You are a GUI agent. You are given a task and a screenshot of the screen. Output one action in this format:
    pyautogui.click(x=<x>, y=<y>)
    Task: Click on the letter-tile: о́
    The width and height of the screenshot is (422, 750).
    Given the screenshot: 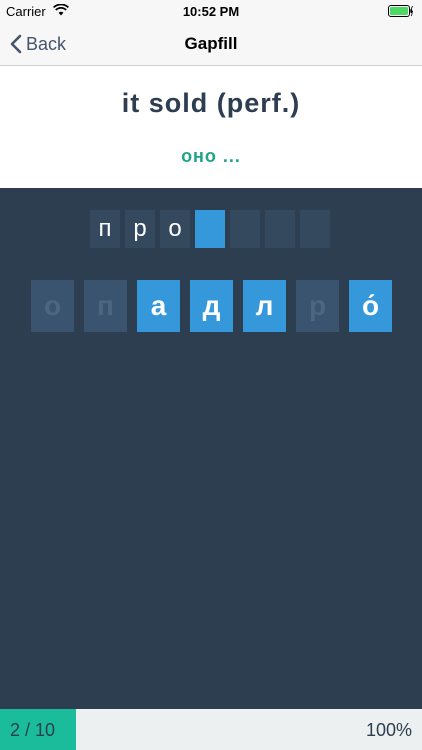 What is the action you would take?
    pyautogui.click(x=370, y=306)
    